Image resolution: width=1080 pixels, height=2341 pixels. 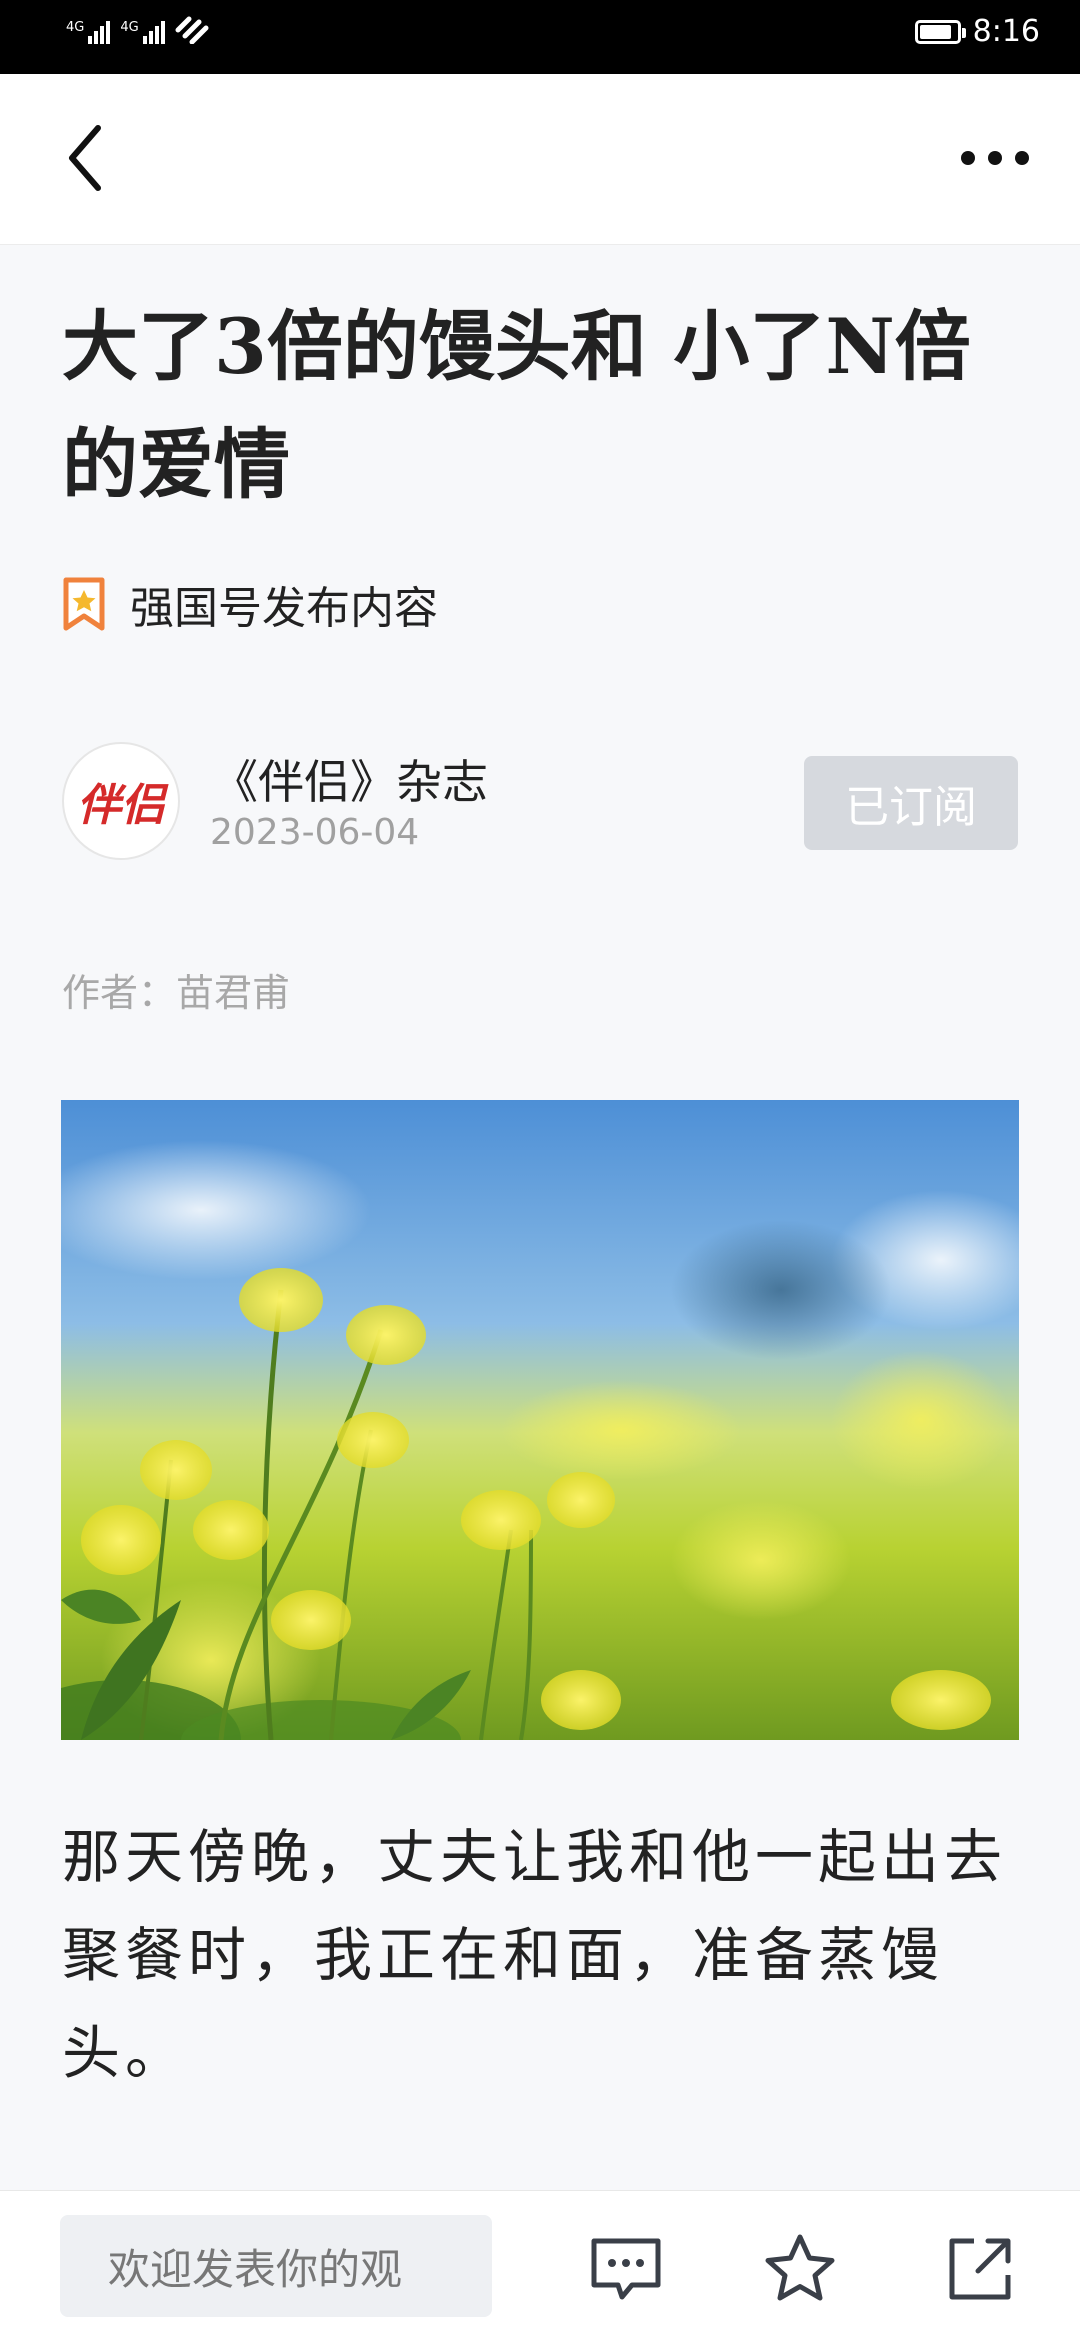 What do you see at coordinates (284, 608) in the screenshot?
I see `source-label: 强国号发布内容` at bounding box center [284, 608].